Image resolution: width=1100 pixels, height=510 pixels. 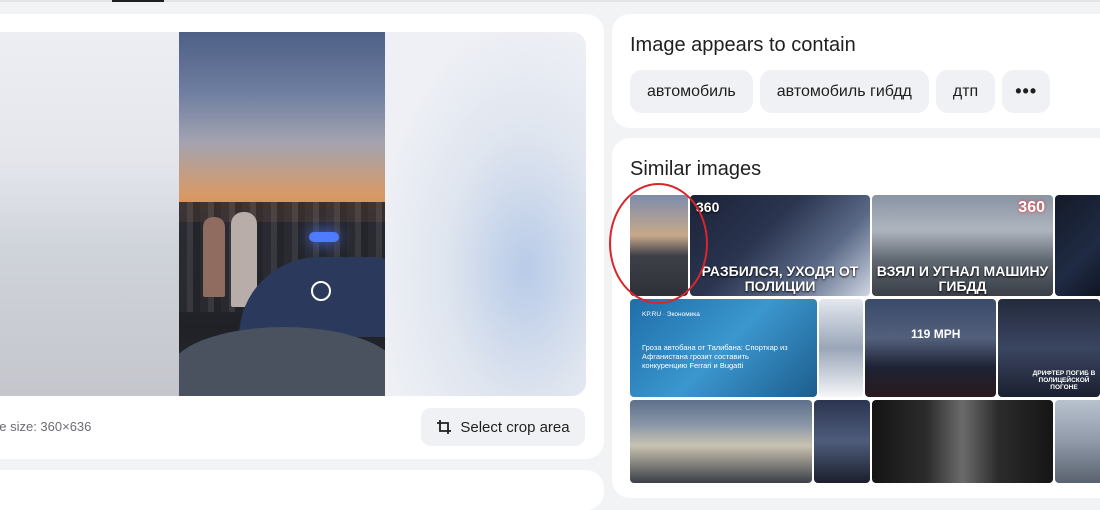 What do you see at coordinates (671, 314) in the screenshot?
I see `thumbnail-header: KP.RU · Экономика` at bounding box center [671, 314].